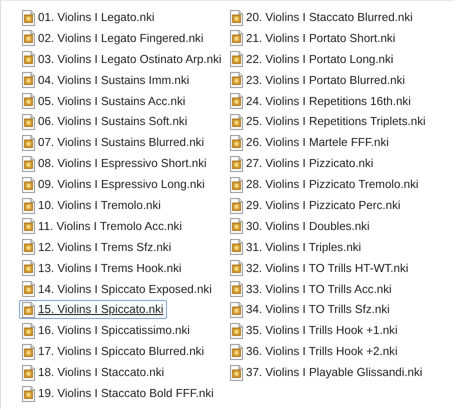 This screenshot has height=410, width=456. I want to click on file-item: 07. Violins I Sustains Blurred.nki, so click(113, 142).